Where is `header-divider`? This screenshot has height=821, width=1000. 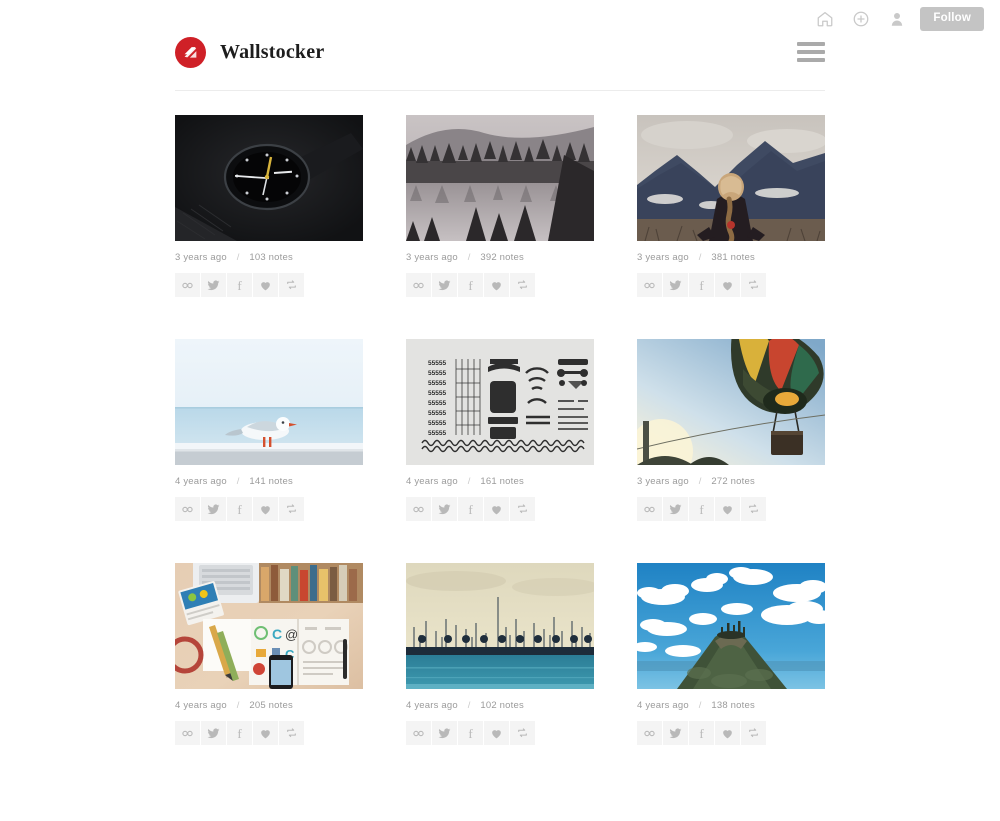
header-divider is located at coordinates (500, 90).